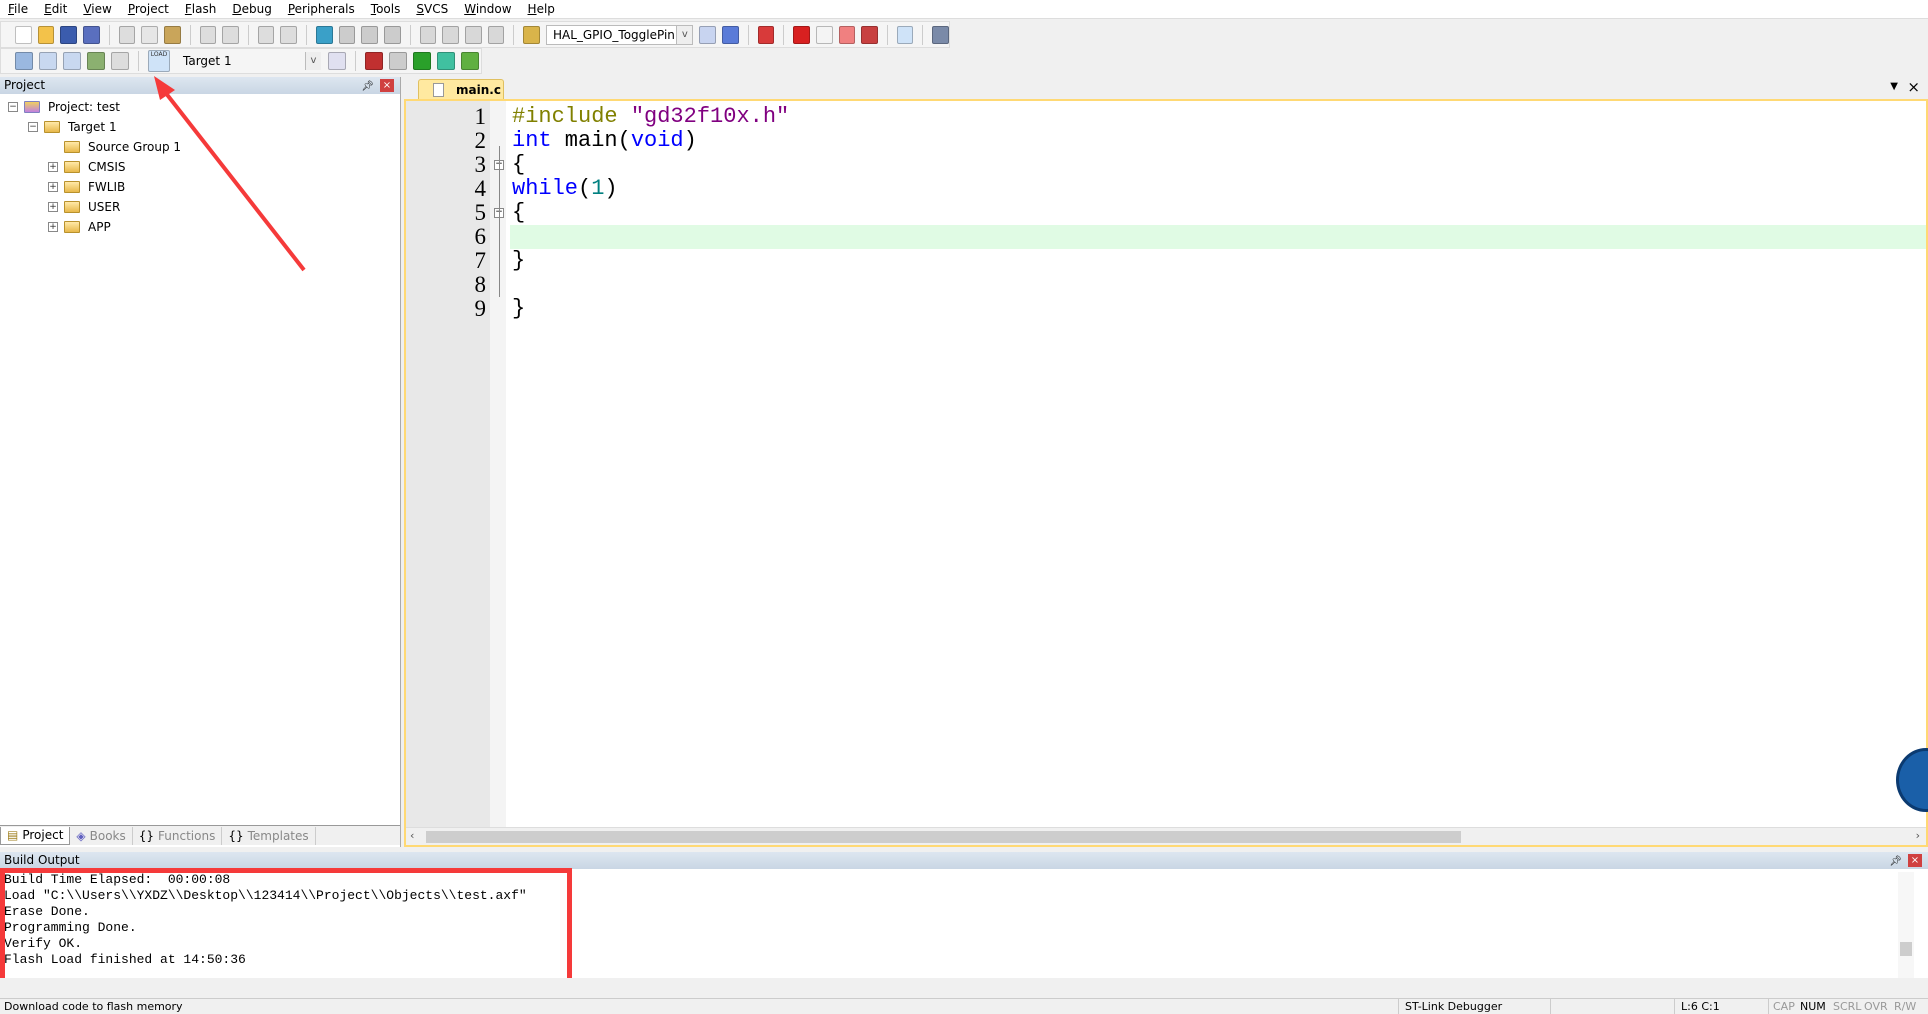 Image resolution: width=1928 pixels, height=1014 pixels. I want to click on target-options-icon, so click(337, 61).